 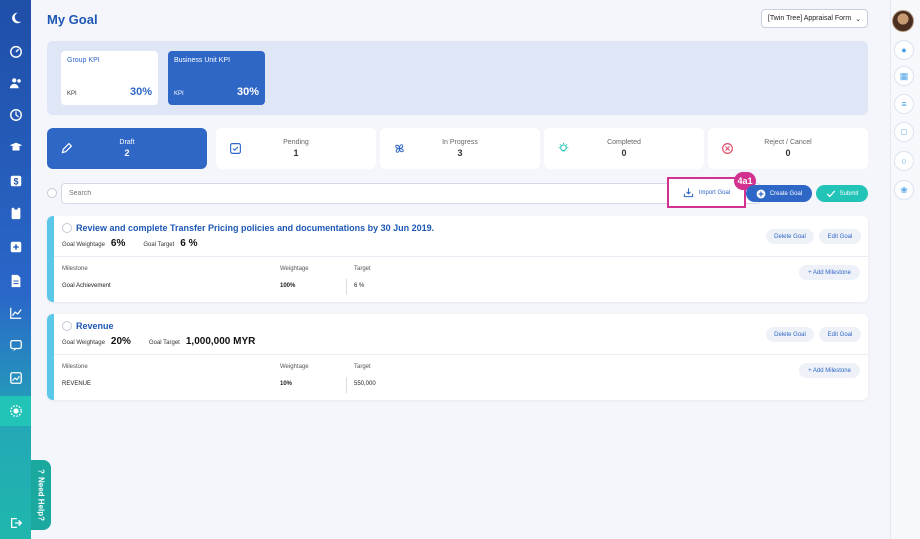 What do you see at coordinates (72, 19) in the screenshot?
I see `page-title: My Goal` at bounding box center [72, 19].